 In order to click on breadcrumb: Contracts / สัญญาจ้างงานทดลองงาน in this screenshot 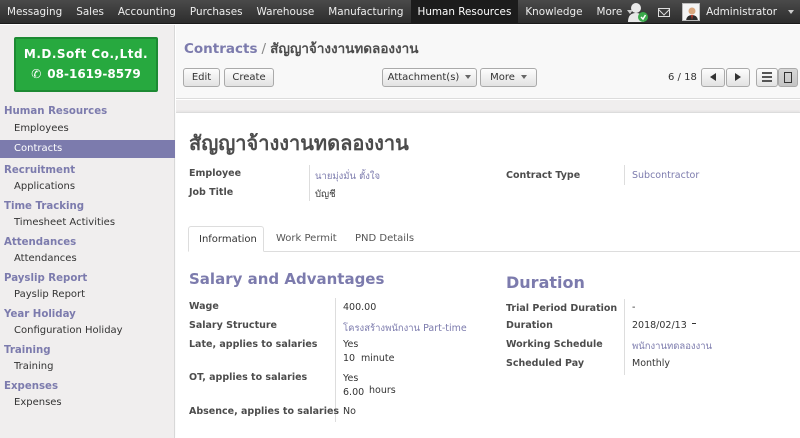, I will do `click(301, 48)`.